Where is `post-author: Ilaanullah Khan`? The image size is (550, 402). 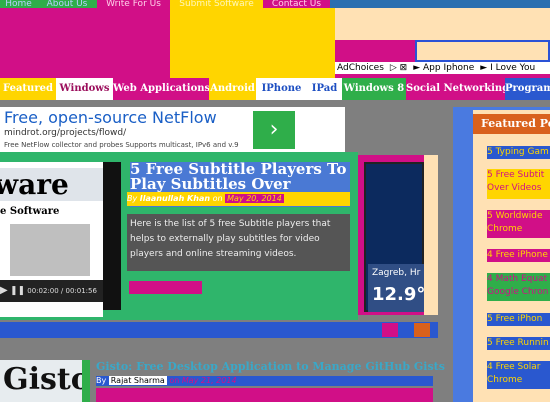
post-author: Ilaanullah Khan is located at coordinates (175, 198).